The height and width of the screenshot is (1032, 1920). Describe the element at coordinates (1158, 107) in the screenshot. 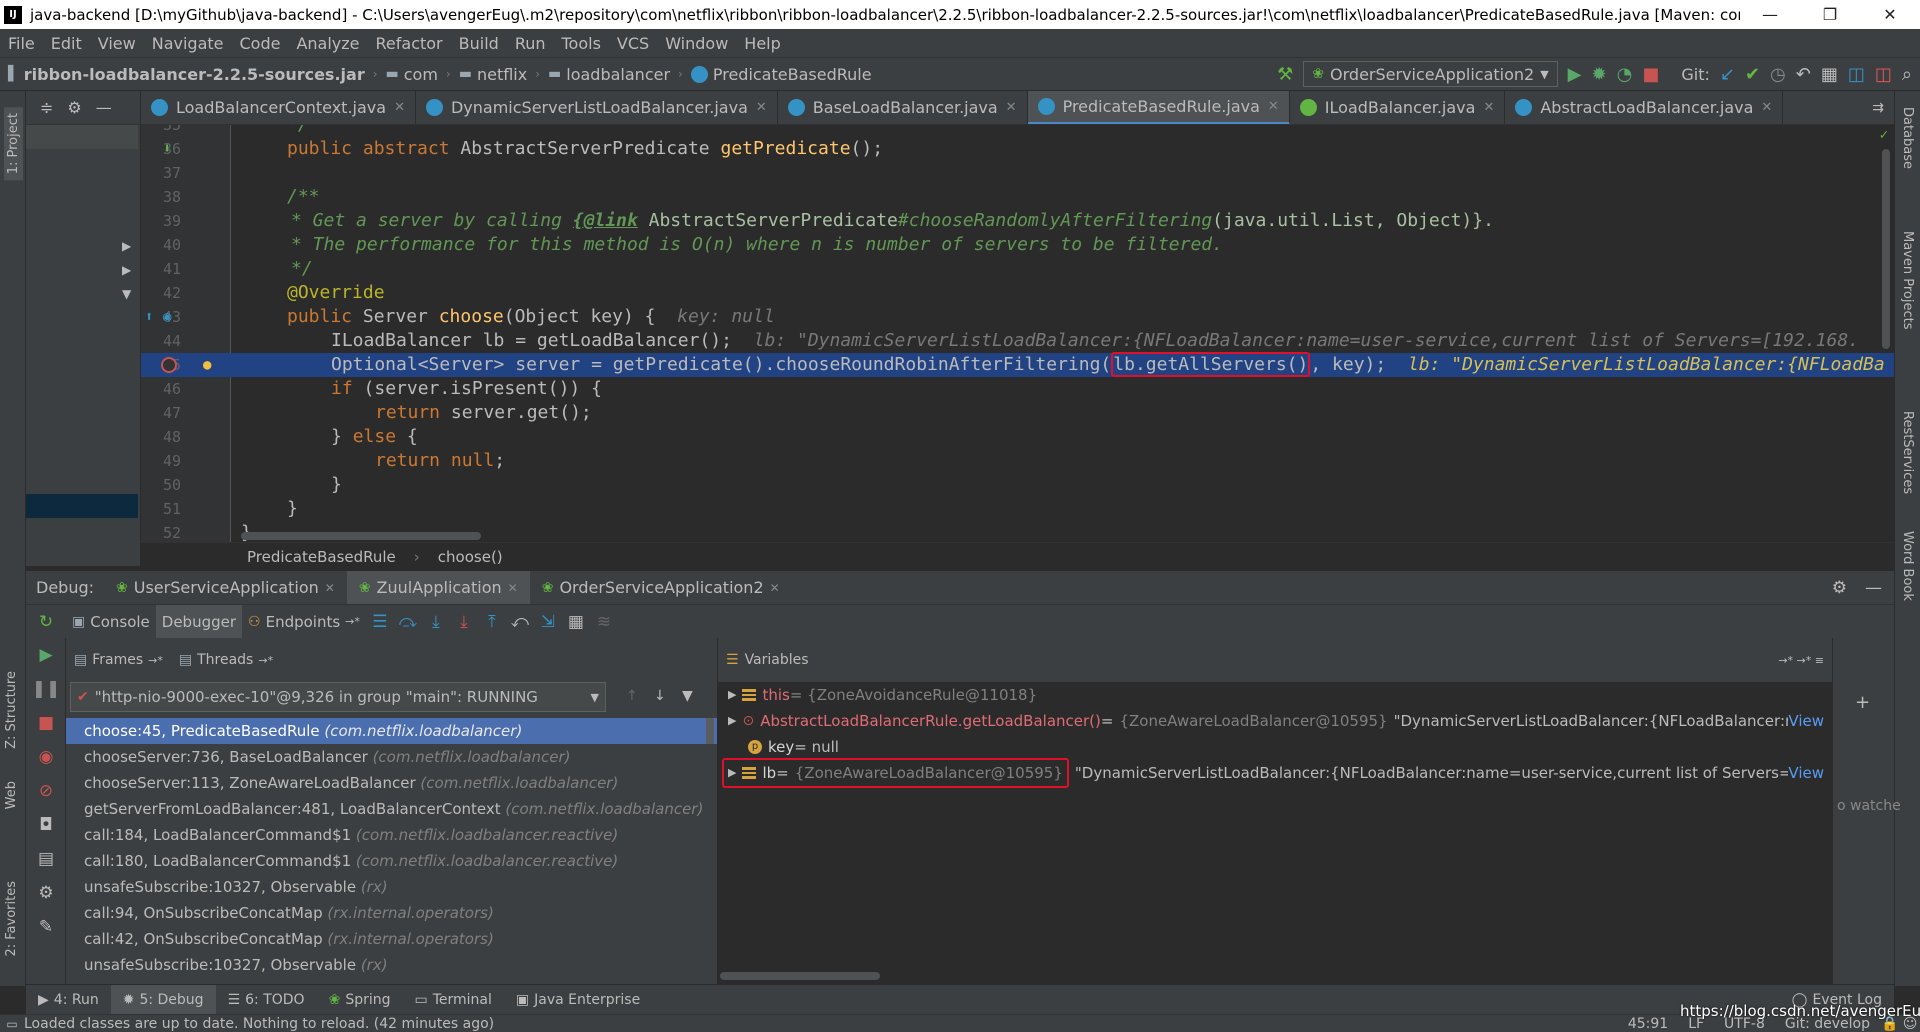

I see `tab-predicatebasedrule: PredicateBasedRule.java ✕` at that location.